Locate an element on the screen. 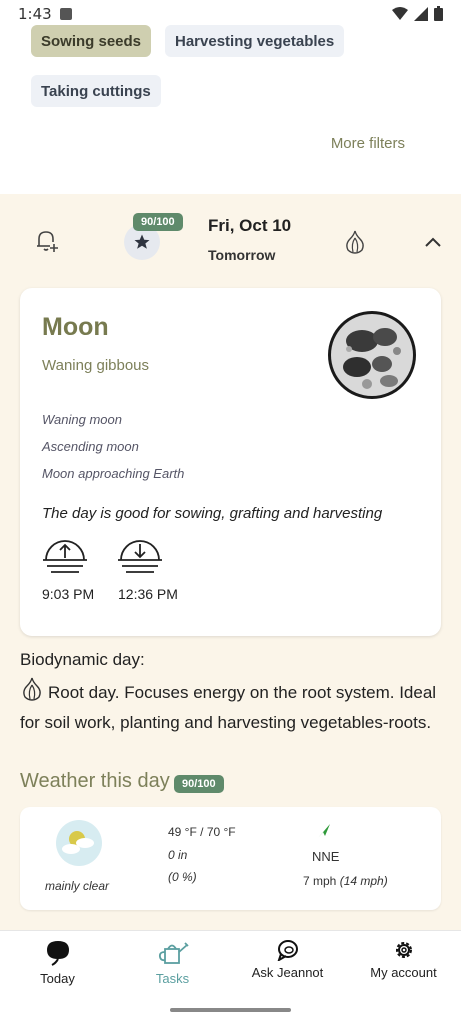  root-day-indicator is located at coordinates (355, 242).